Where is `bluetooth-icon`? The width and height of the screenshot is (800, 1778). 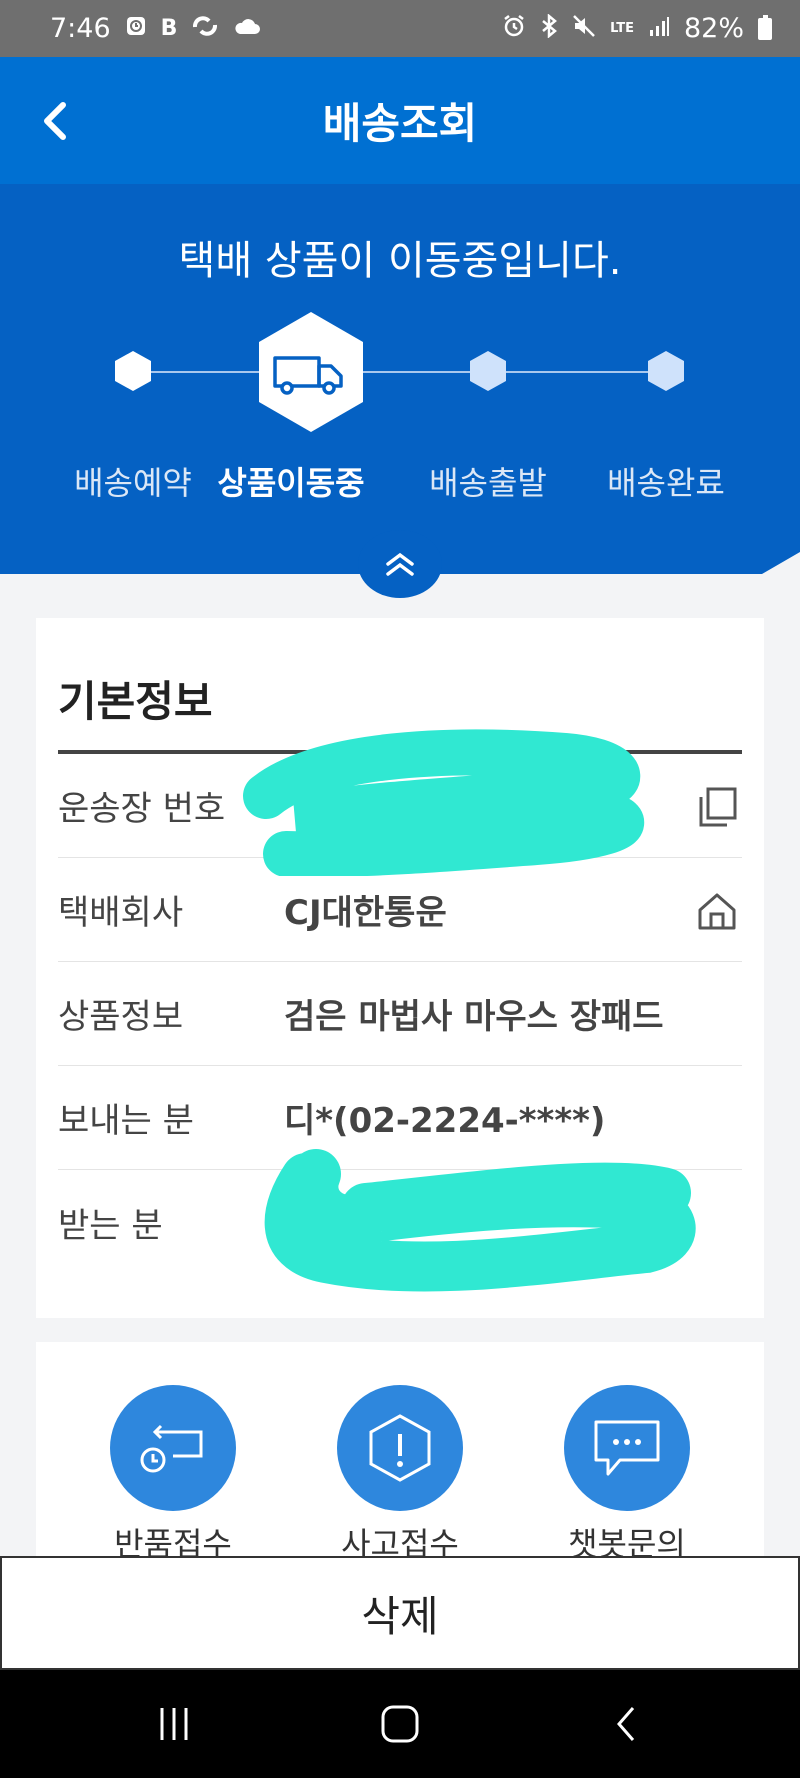 bluetooth-icon is located at coordinates (549, 28).